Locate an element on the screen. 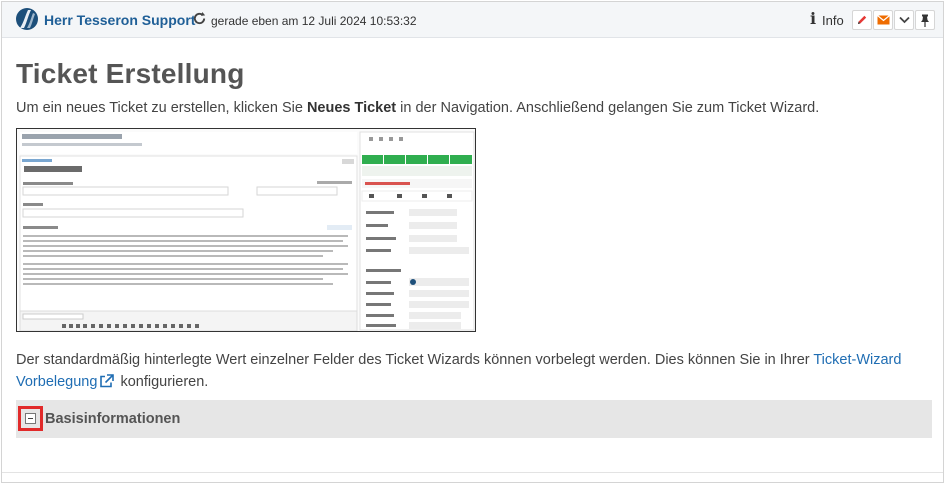 Image resolution: width=945 pixels, height=484 pixels. section-basisinformationen: Basisinformationen is located at coordinates (474, 419).